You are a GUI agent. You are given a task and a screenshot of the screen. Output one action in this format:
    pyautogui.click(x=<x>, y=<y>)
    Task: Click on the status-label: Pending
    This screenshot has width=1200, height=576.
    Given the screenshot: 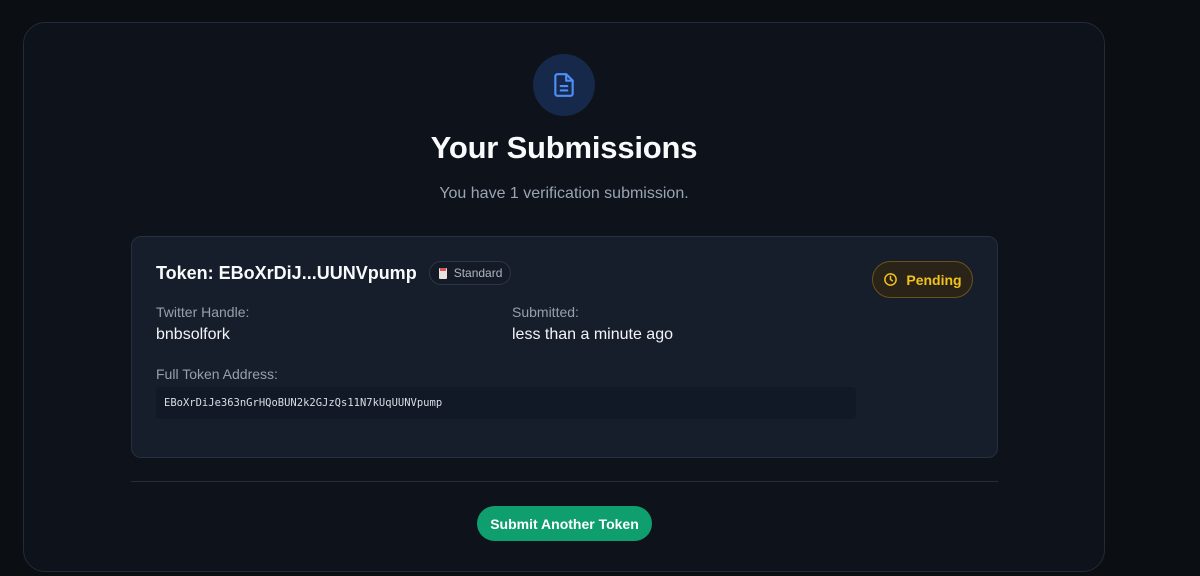 What is the action you would take?
    pyautogui.click(x=934, y=279)
    